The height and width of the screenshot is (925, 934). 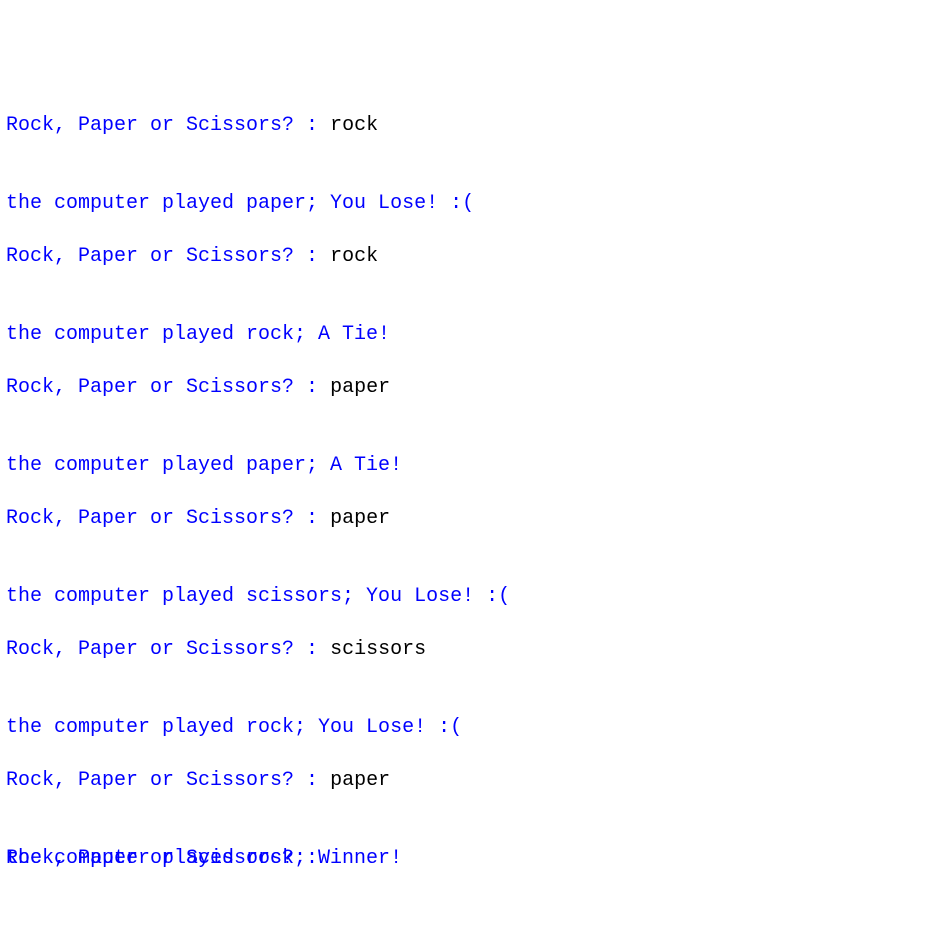 What do you see at coordinates (378, 649) in the screenshot?
I see `user-input-text: scissors` at bounding box center [378, 649].